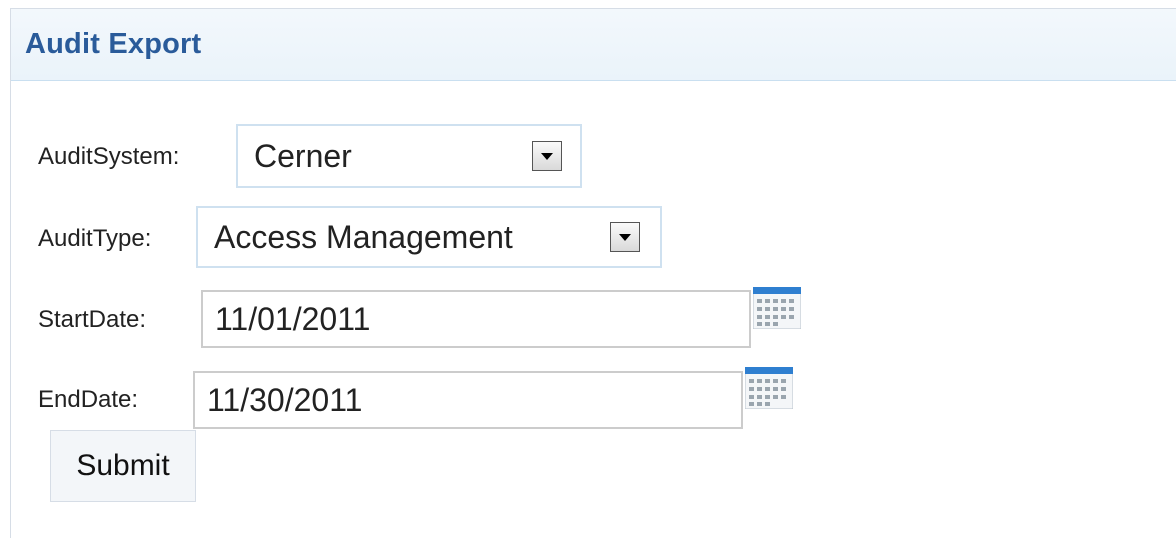  I want to click on audit-system-select: Cerner, so click(409, 156).